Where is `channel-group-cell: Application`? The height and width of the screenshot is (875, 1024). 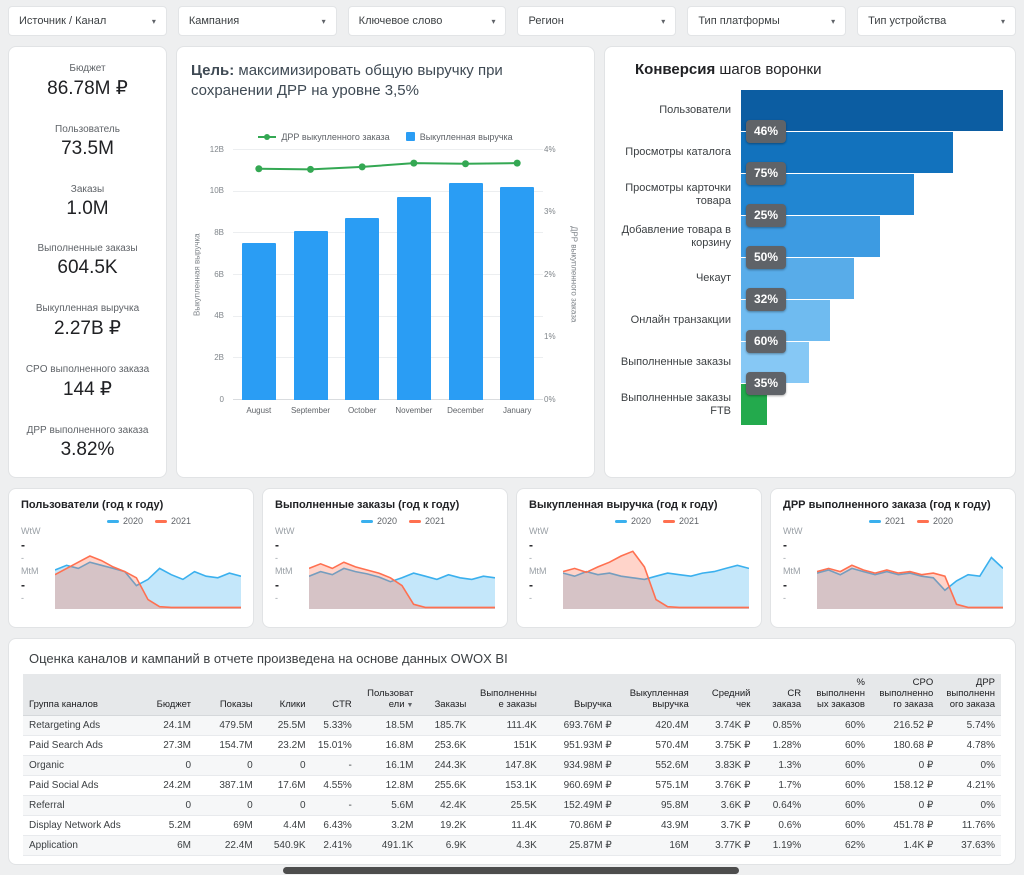 channel-group-cell: Application is located at coordinates (82, 845).